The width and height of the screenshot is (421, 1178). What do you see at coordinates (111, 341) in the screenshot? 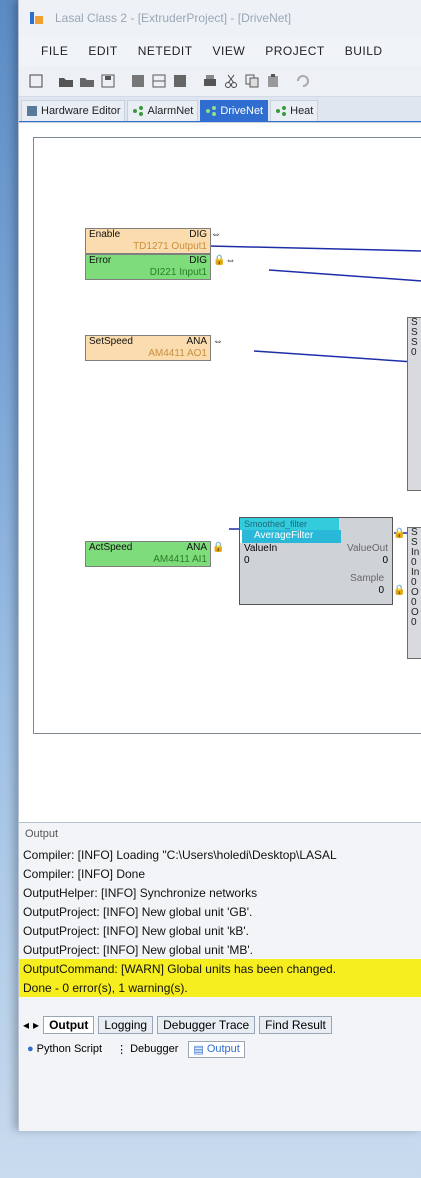
I see `block-name: SetSpeed` at bounding box center [111, 341].